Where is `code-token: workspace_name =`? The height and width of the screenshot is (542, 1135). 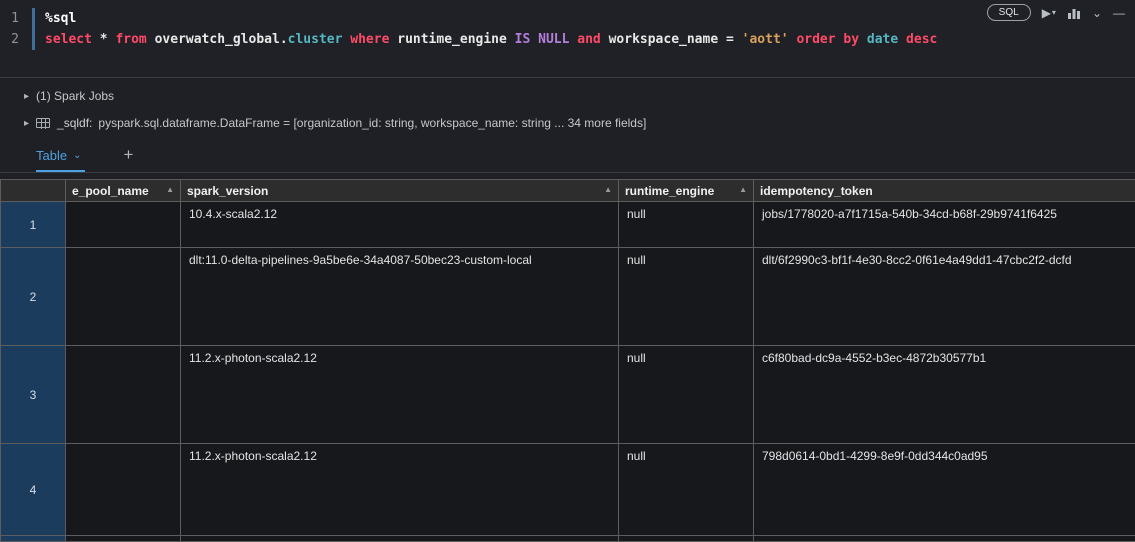 code-token: workspace_name = is located at coordinates (671, 39).